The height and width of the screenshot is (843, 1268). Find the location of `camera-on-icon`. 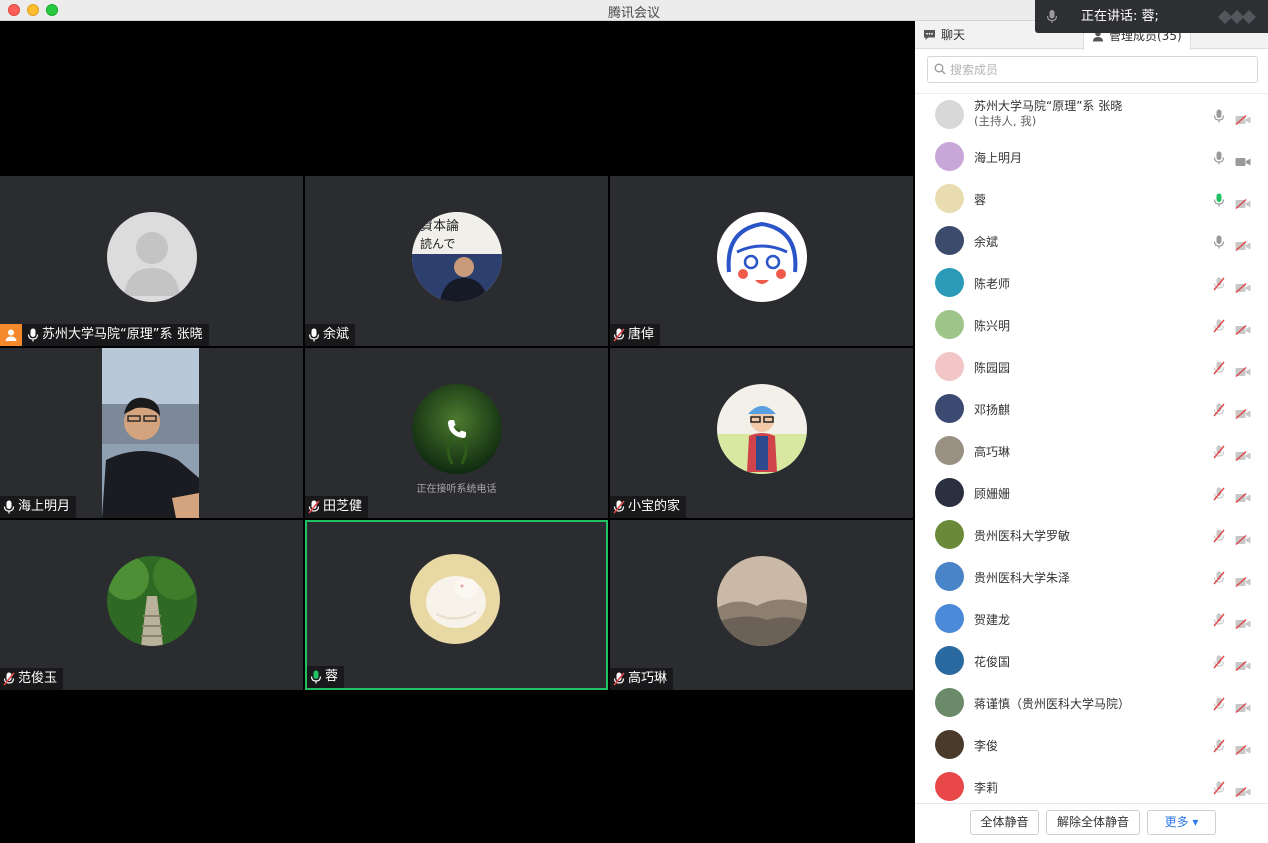

camera-on-icon is located at coordinates (1243, 162).